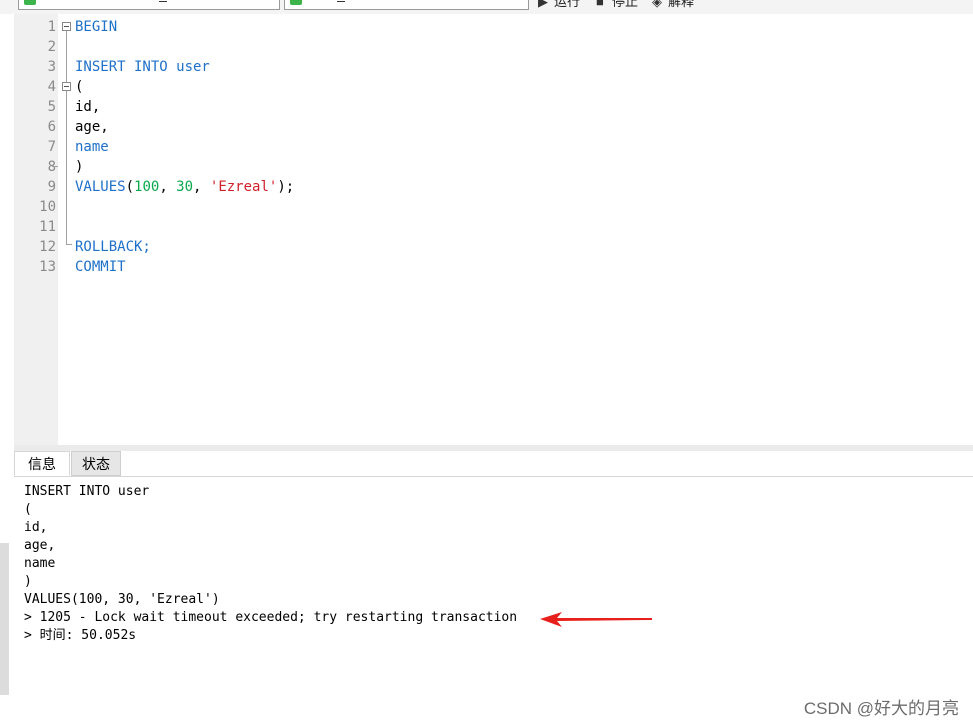 This screenshot has height=727, width=973. I want to click on code-line: 9 VALUES(100, 30, 'Ezreal');, so click(171, 187).